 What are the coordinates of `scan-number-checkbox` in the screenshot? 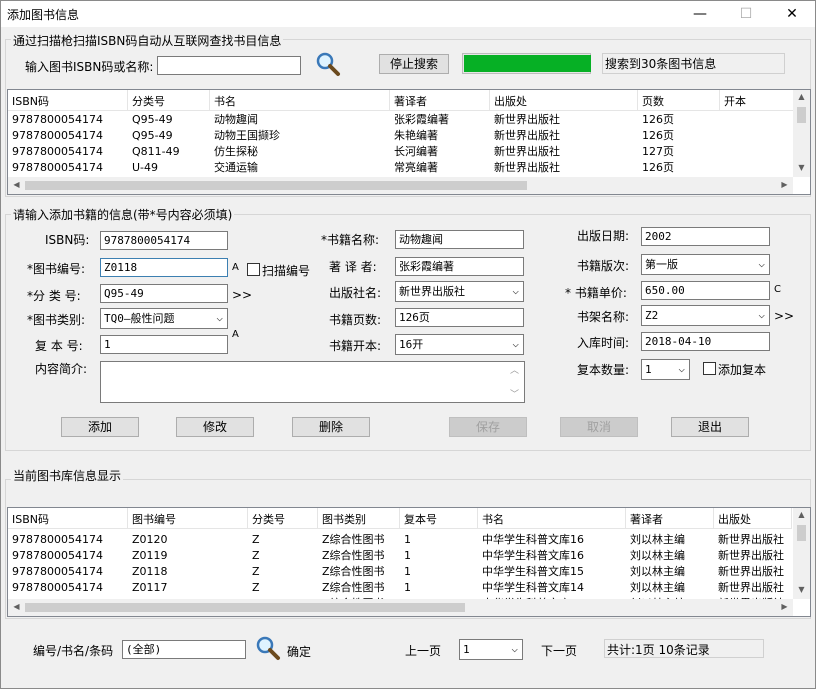 It's located at (253, 269).